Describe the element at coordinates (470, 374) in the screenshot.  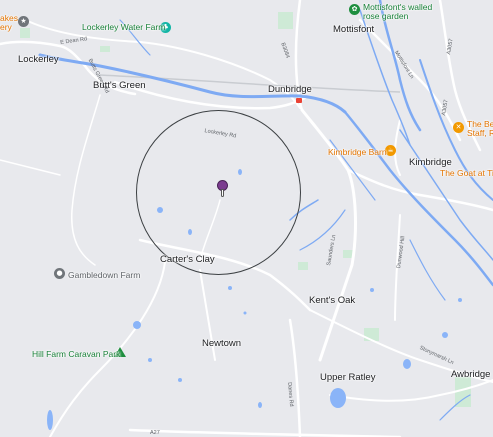
I see `place-label-awbridge: Awbridge` at that location.